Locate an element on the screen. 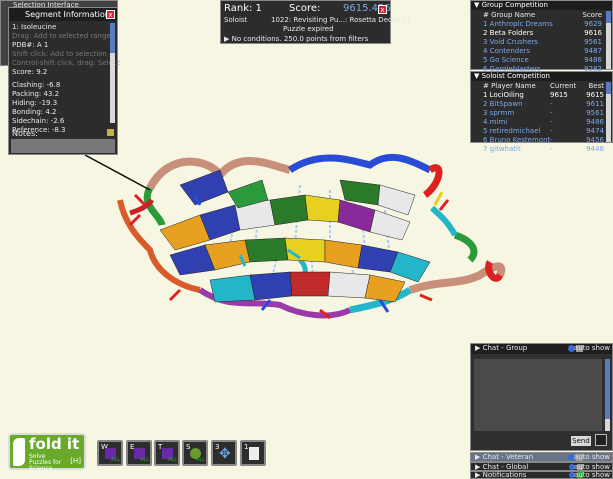 The image size is (613, 479). soloist-row: 3 sprmm - 9561 is located at coordinates (543, 113).